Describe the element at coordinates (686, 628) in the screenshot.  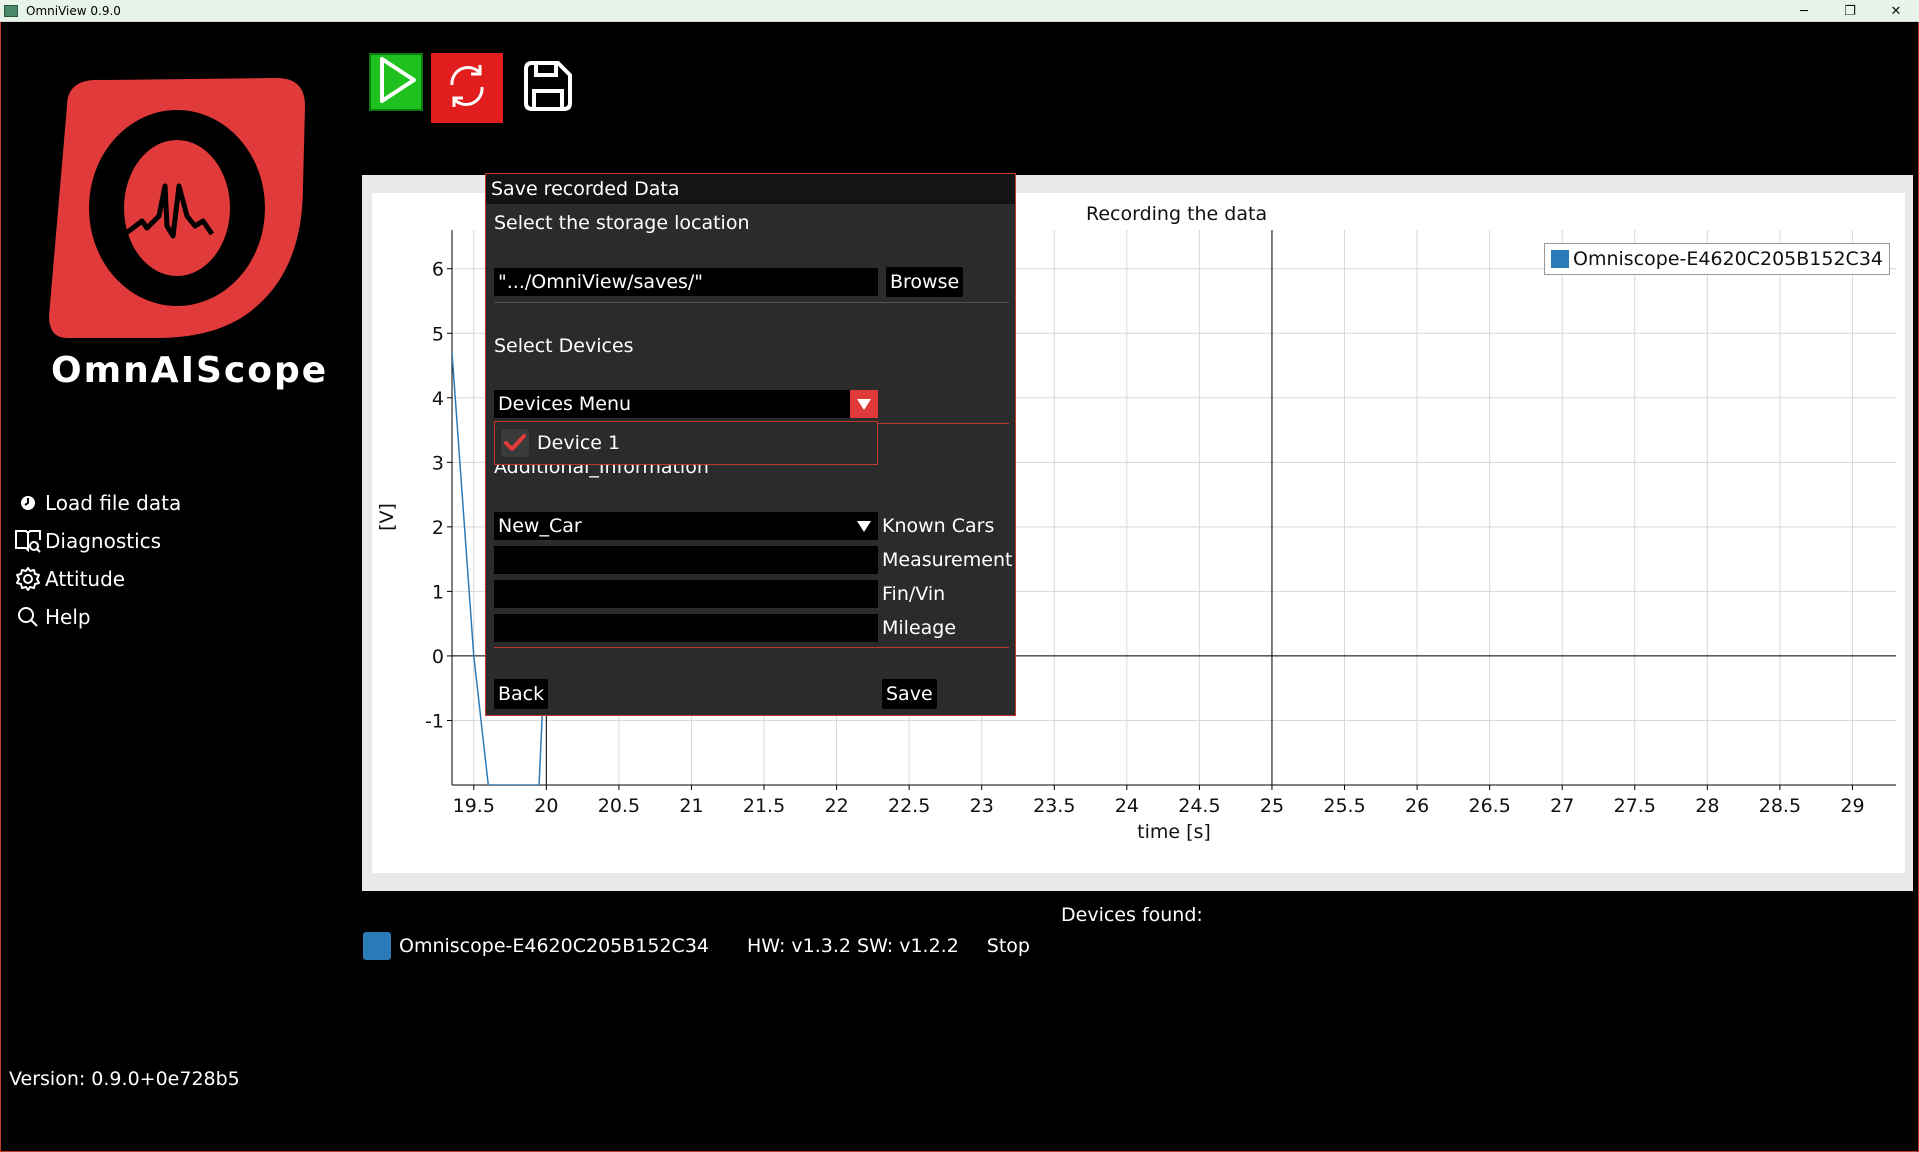
I see `mileage-input` at that location.